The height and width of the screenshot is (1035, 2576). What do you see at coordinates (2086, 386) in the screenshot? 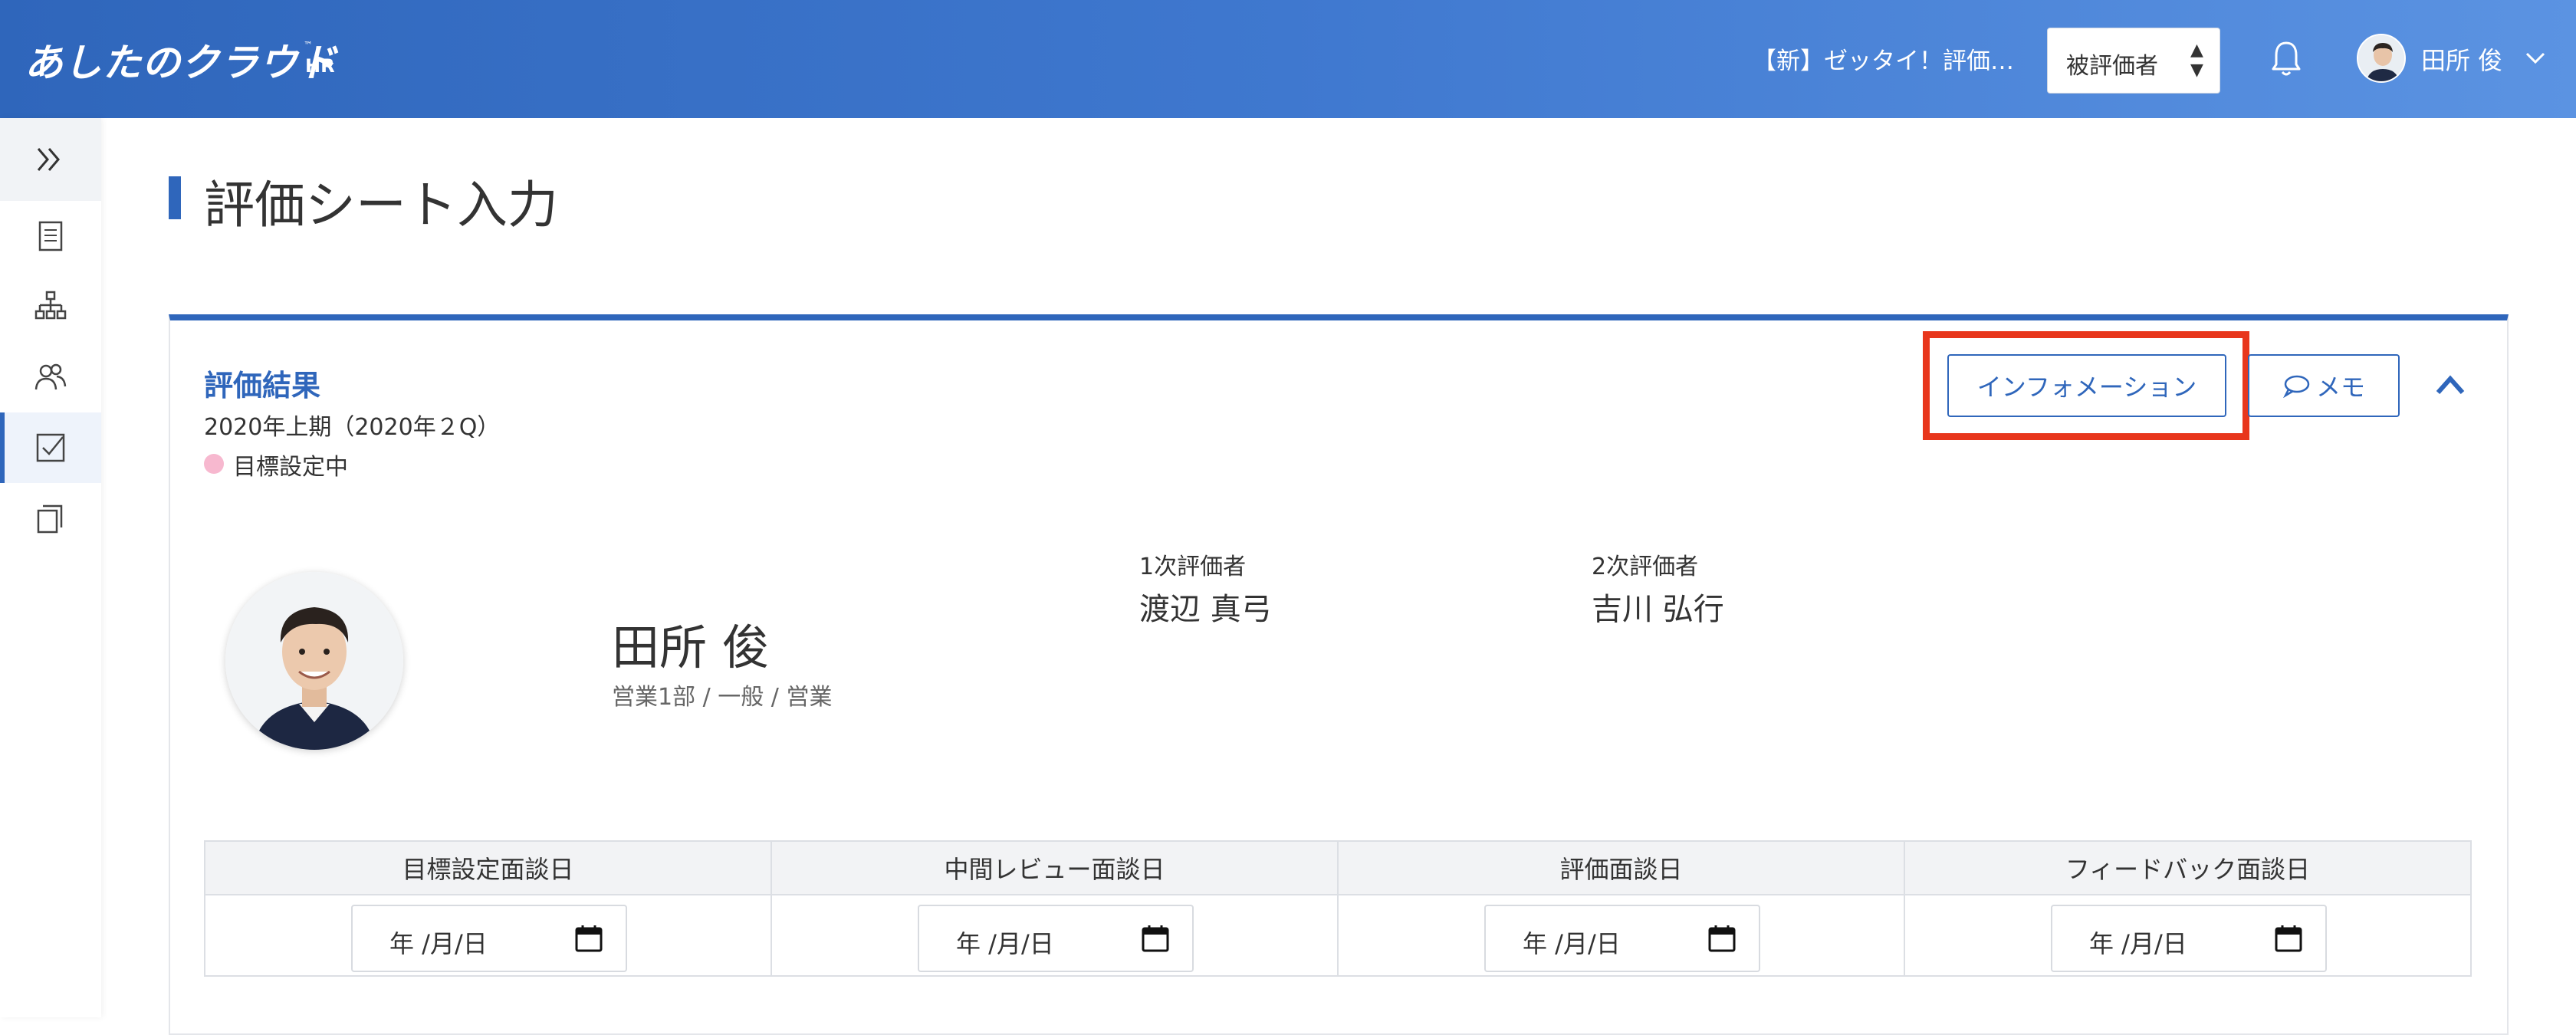
I see `highlight-box` at bounding box center [2086, 386].